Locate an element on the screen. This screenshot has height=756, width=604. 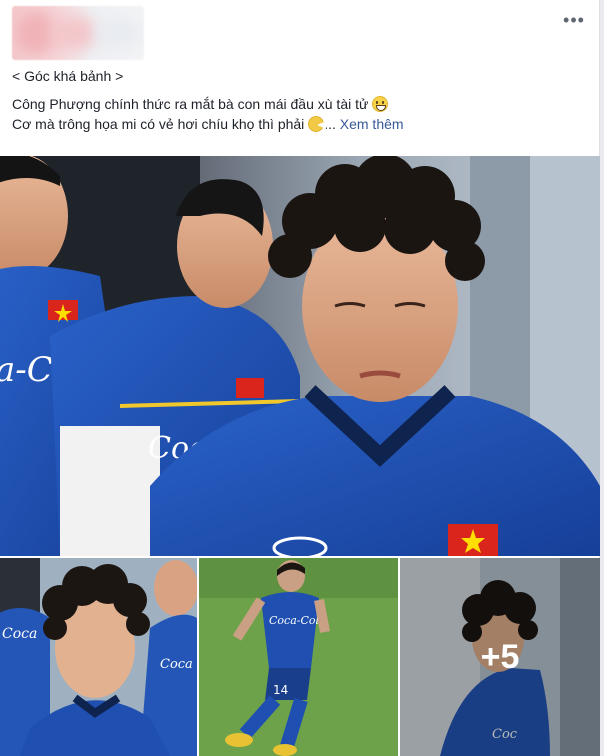
thumbnail-1-image: Coca Coca is located at coordinates (98, 657).